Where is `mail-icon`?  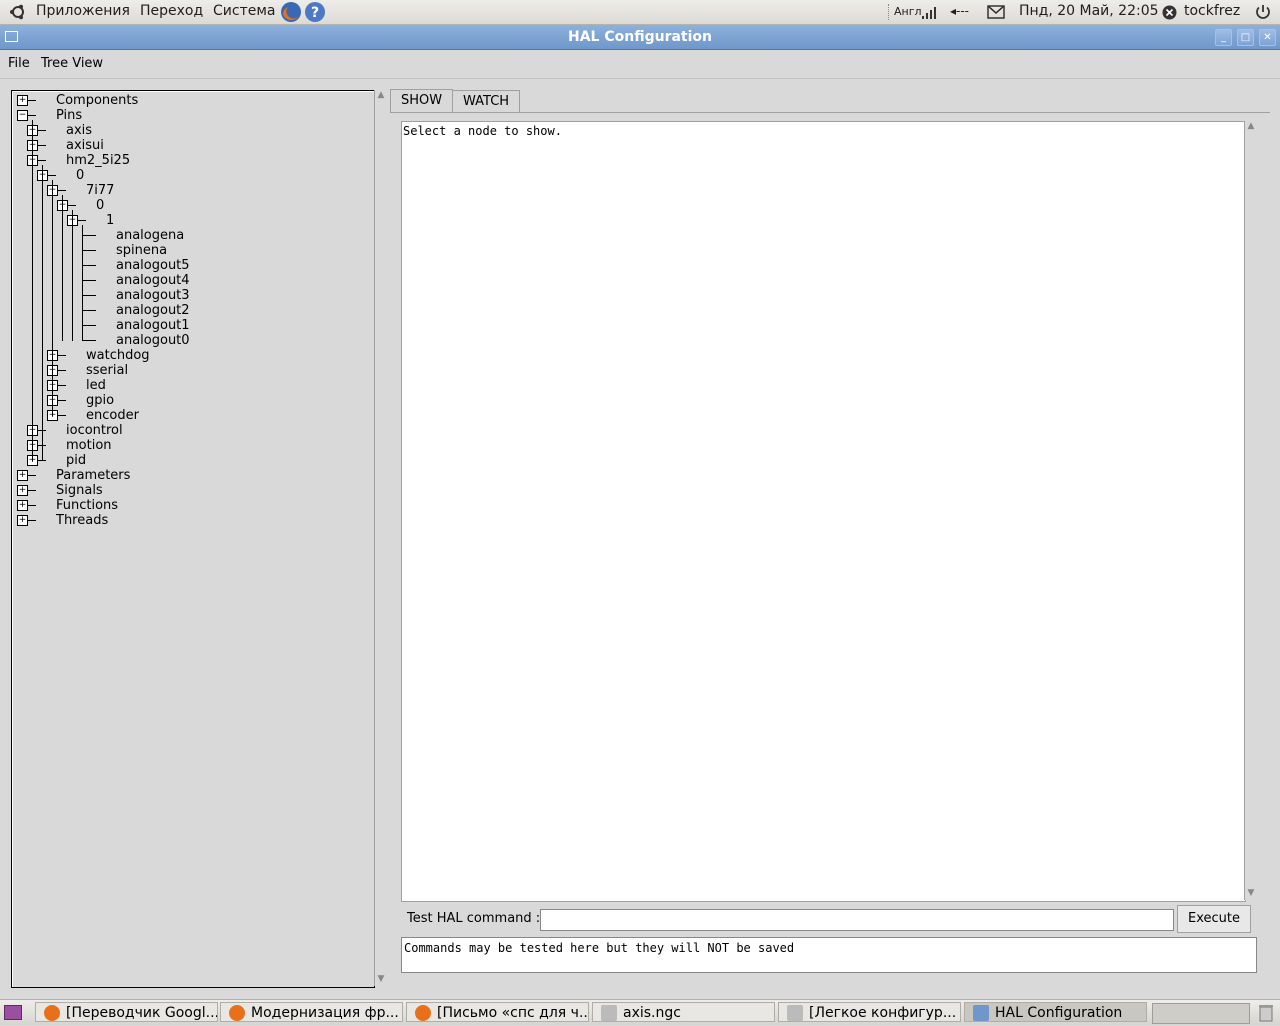
mail-icon is located at coordinates (996, 12).